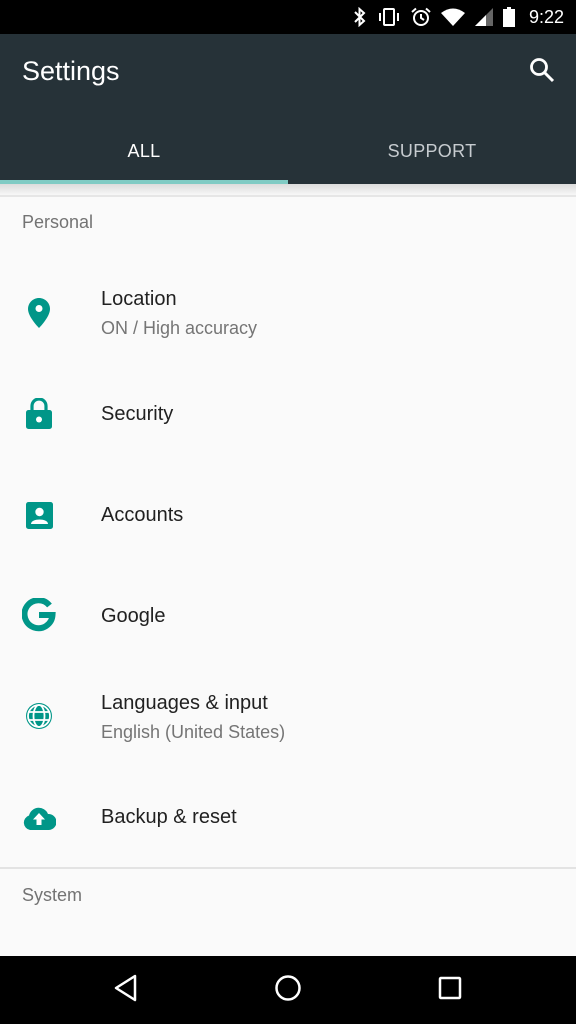  What do you see at coordinates (508, 17) in the screenshot?
I see `battery-icon` at bounding box center [508, 17].